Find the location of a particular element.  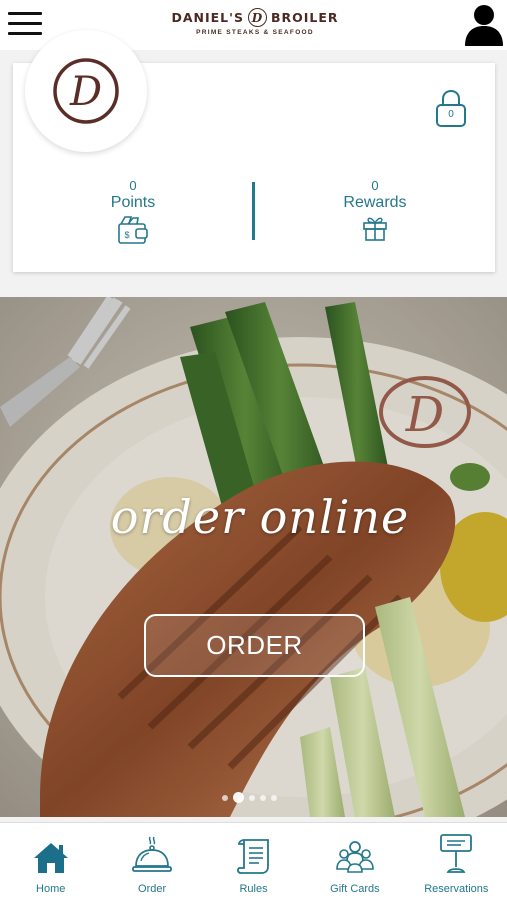

brand-name-left: DANIEL'S is located at coordinates (207, 17).